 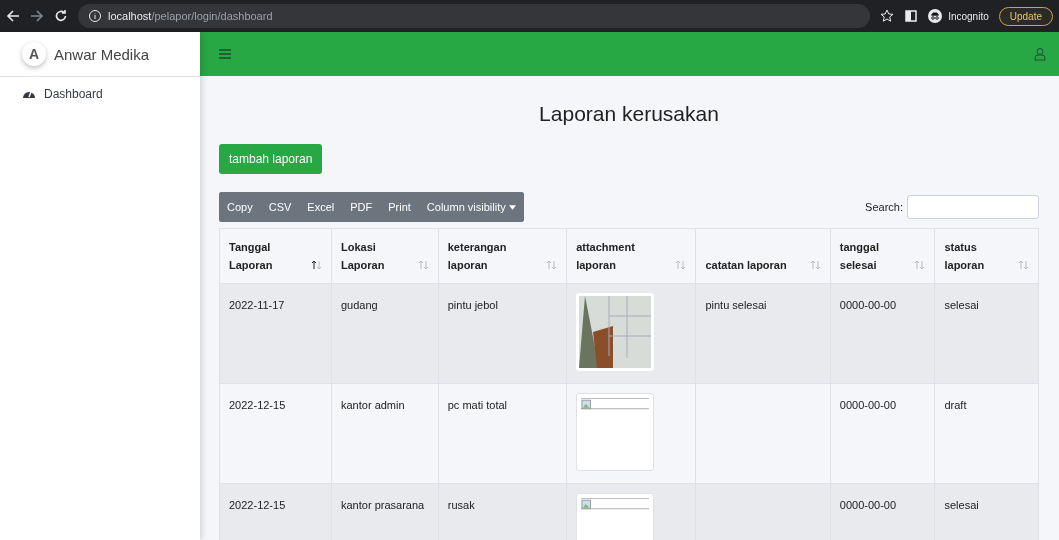 I want to click on table-cell: kantor admin, so click(x=373, y=405).